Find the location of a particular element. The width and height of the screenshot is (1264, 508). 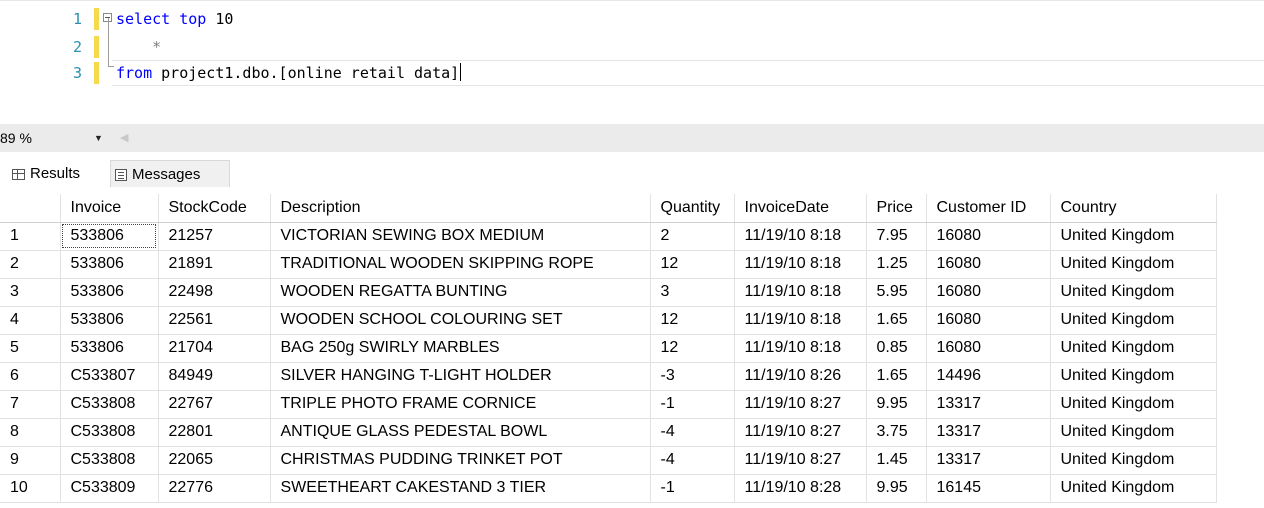

grid-cell: ANTIQUE GLASS PEDESTAL BOWL is located at coordinates (460, 432).